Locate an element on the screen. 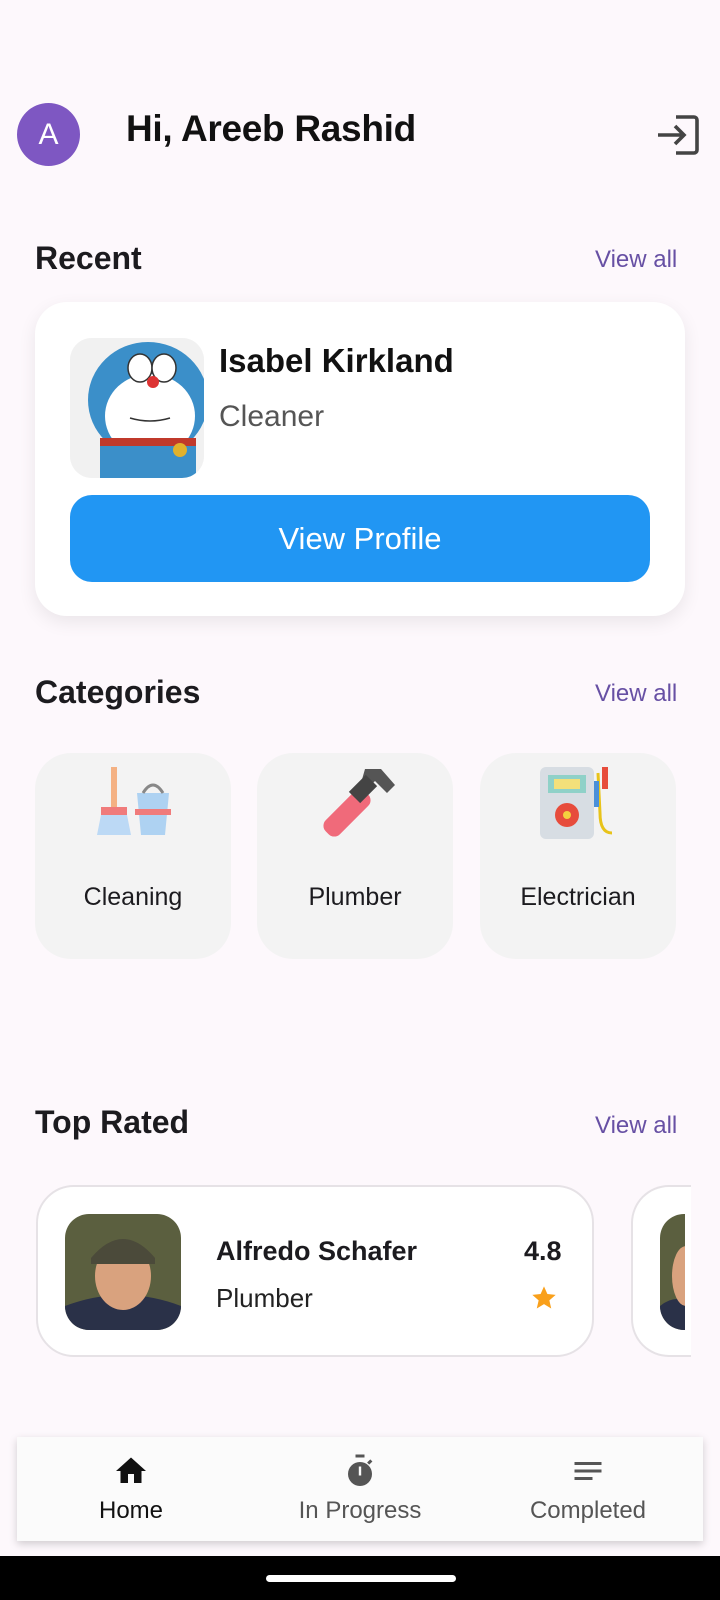  category-label: Cleaning is located at coordinates (133, 897).